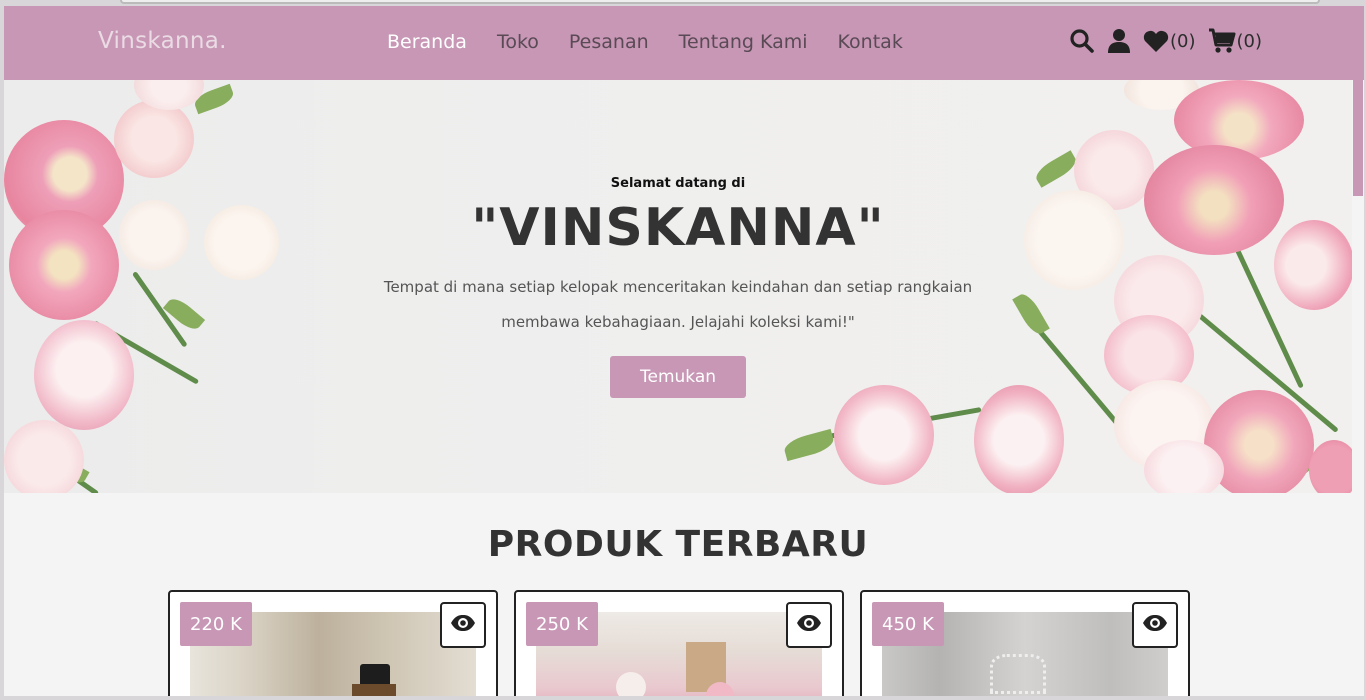 Image resolution: width=1366 pixels, height=700 pixels. Describe the element at coordinates (1249, 41) in the screenshot. I see `cart-count: (0)` at that location.